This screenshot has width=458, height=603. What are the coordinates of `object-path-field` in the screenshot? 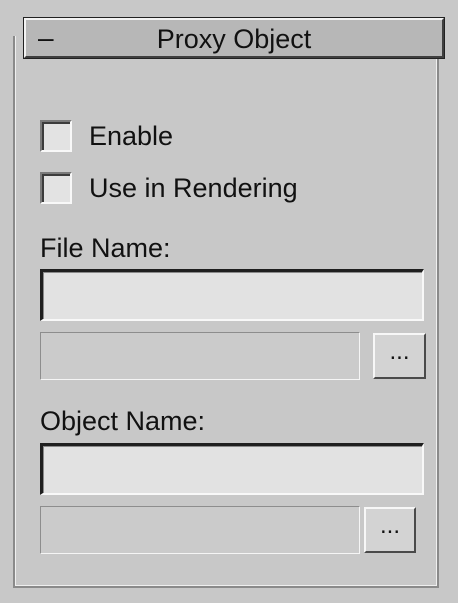 It's located at (200, 530).